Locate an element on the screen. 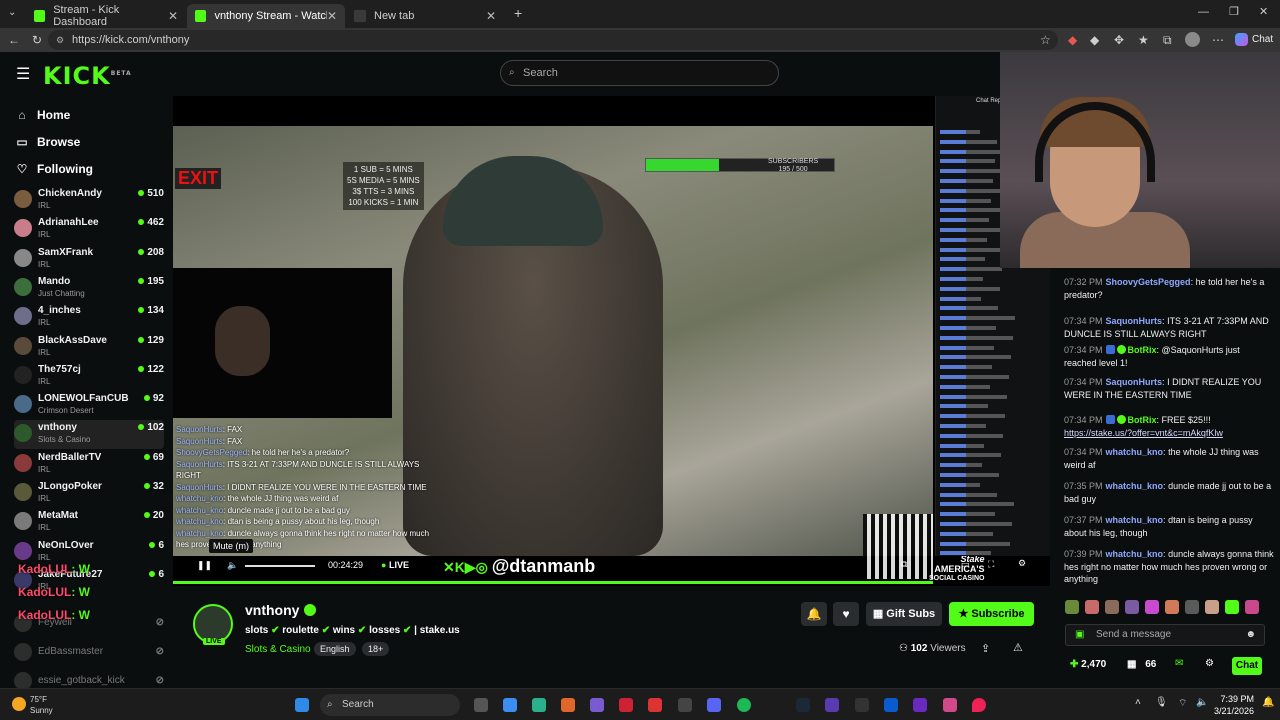 The height and width of the screenshot is (720, 1280). chat-username: SaquonHurts is located at coordinates (1134, 321).